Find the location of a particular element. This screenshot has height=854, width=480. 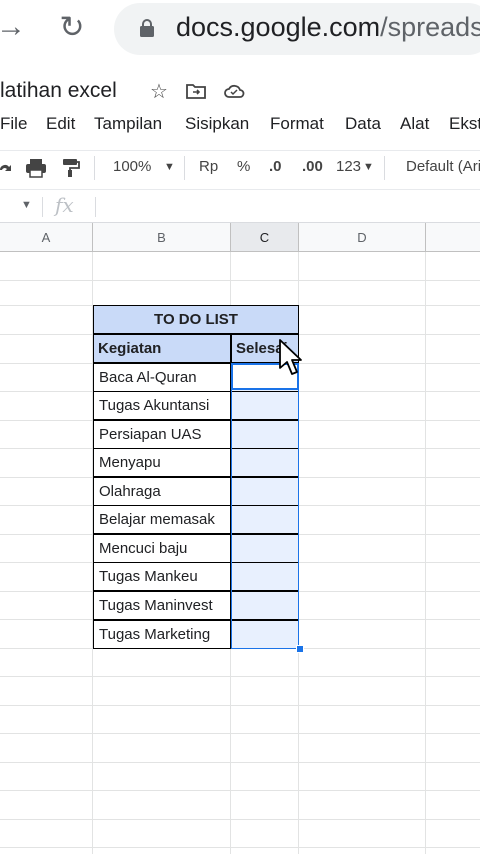

header-task-cell: Kegiatan is located at coordinates (162, 348).